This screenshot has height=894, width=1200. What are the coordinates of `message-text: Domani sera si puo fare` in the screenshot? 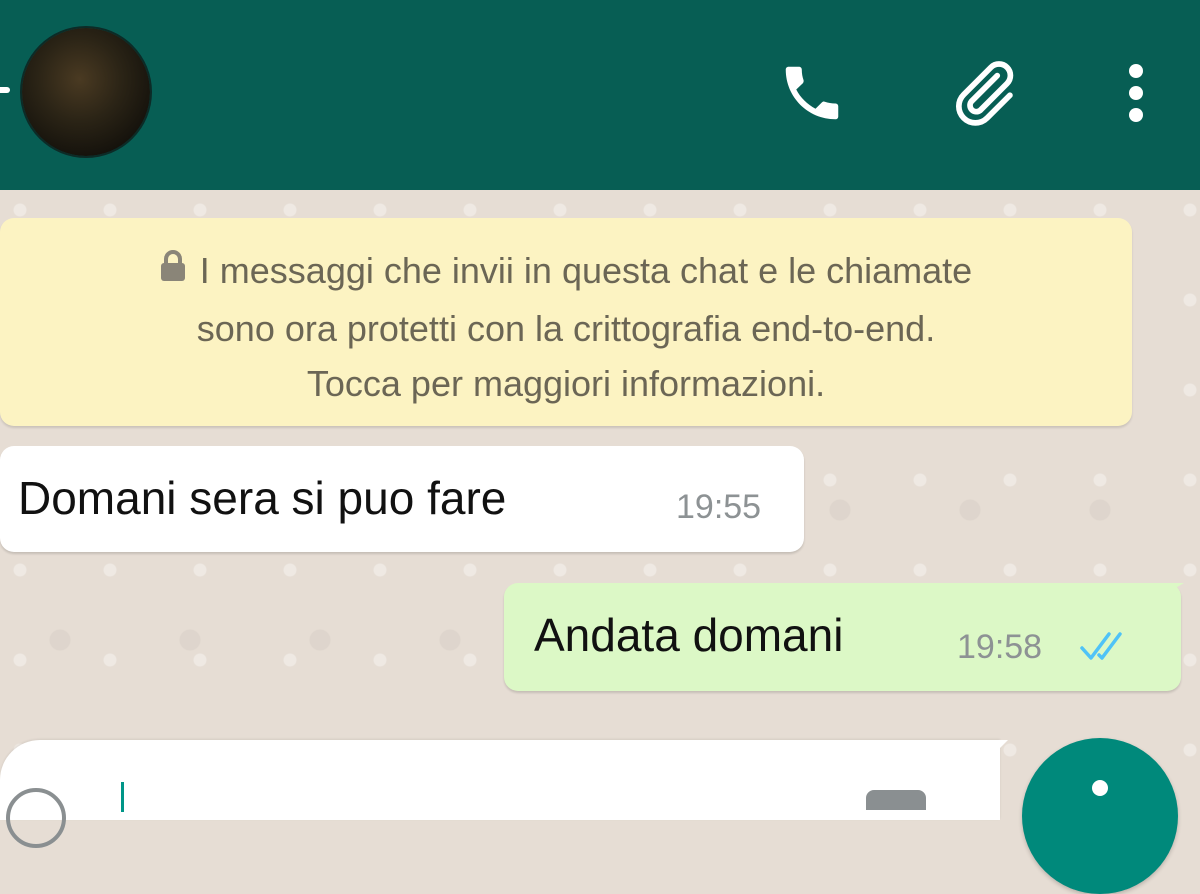 It's located at (262, 498).